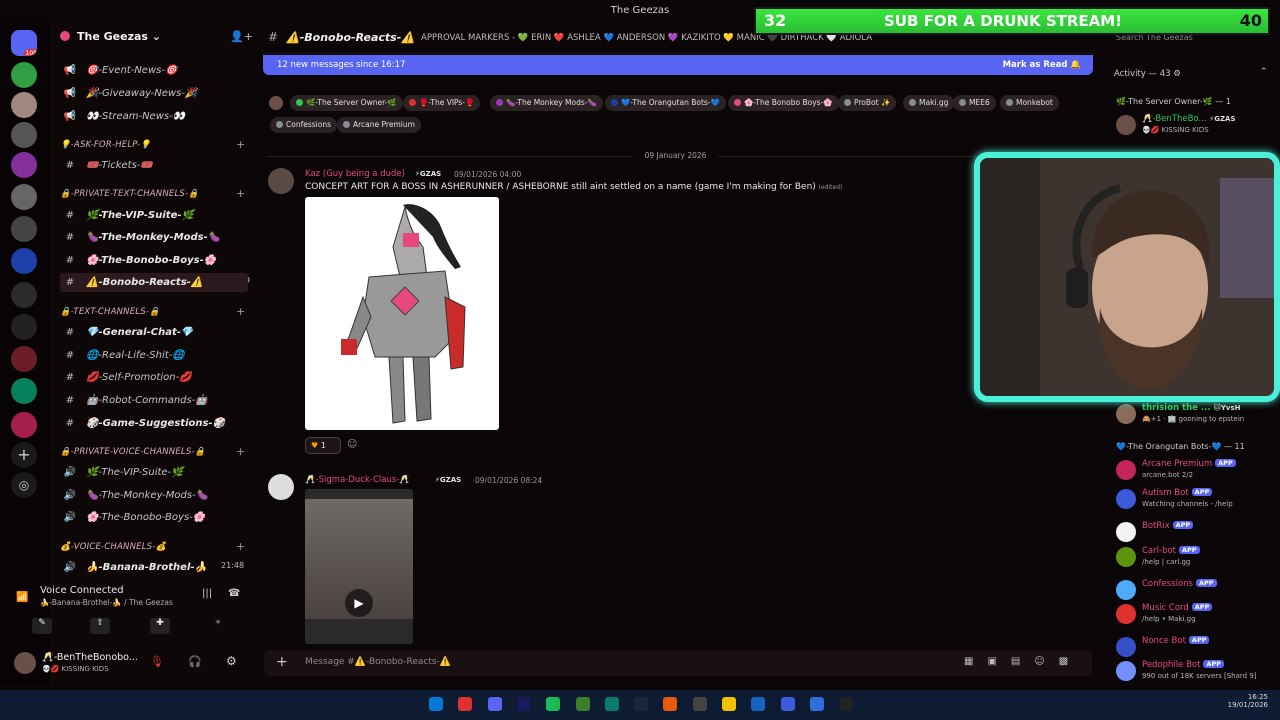 The height and width of the screenshot is (720, 1280). What do you see at coordinates (282, 662) in the screenshot?
I see `attach-icon: +` at bounding box center [282, 662].